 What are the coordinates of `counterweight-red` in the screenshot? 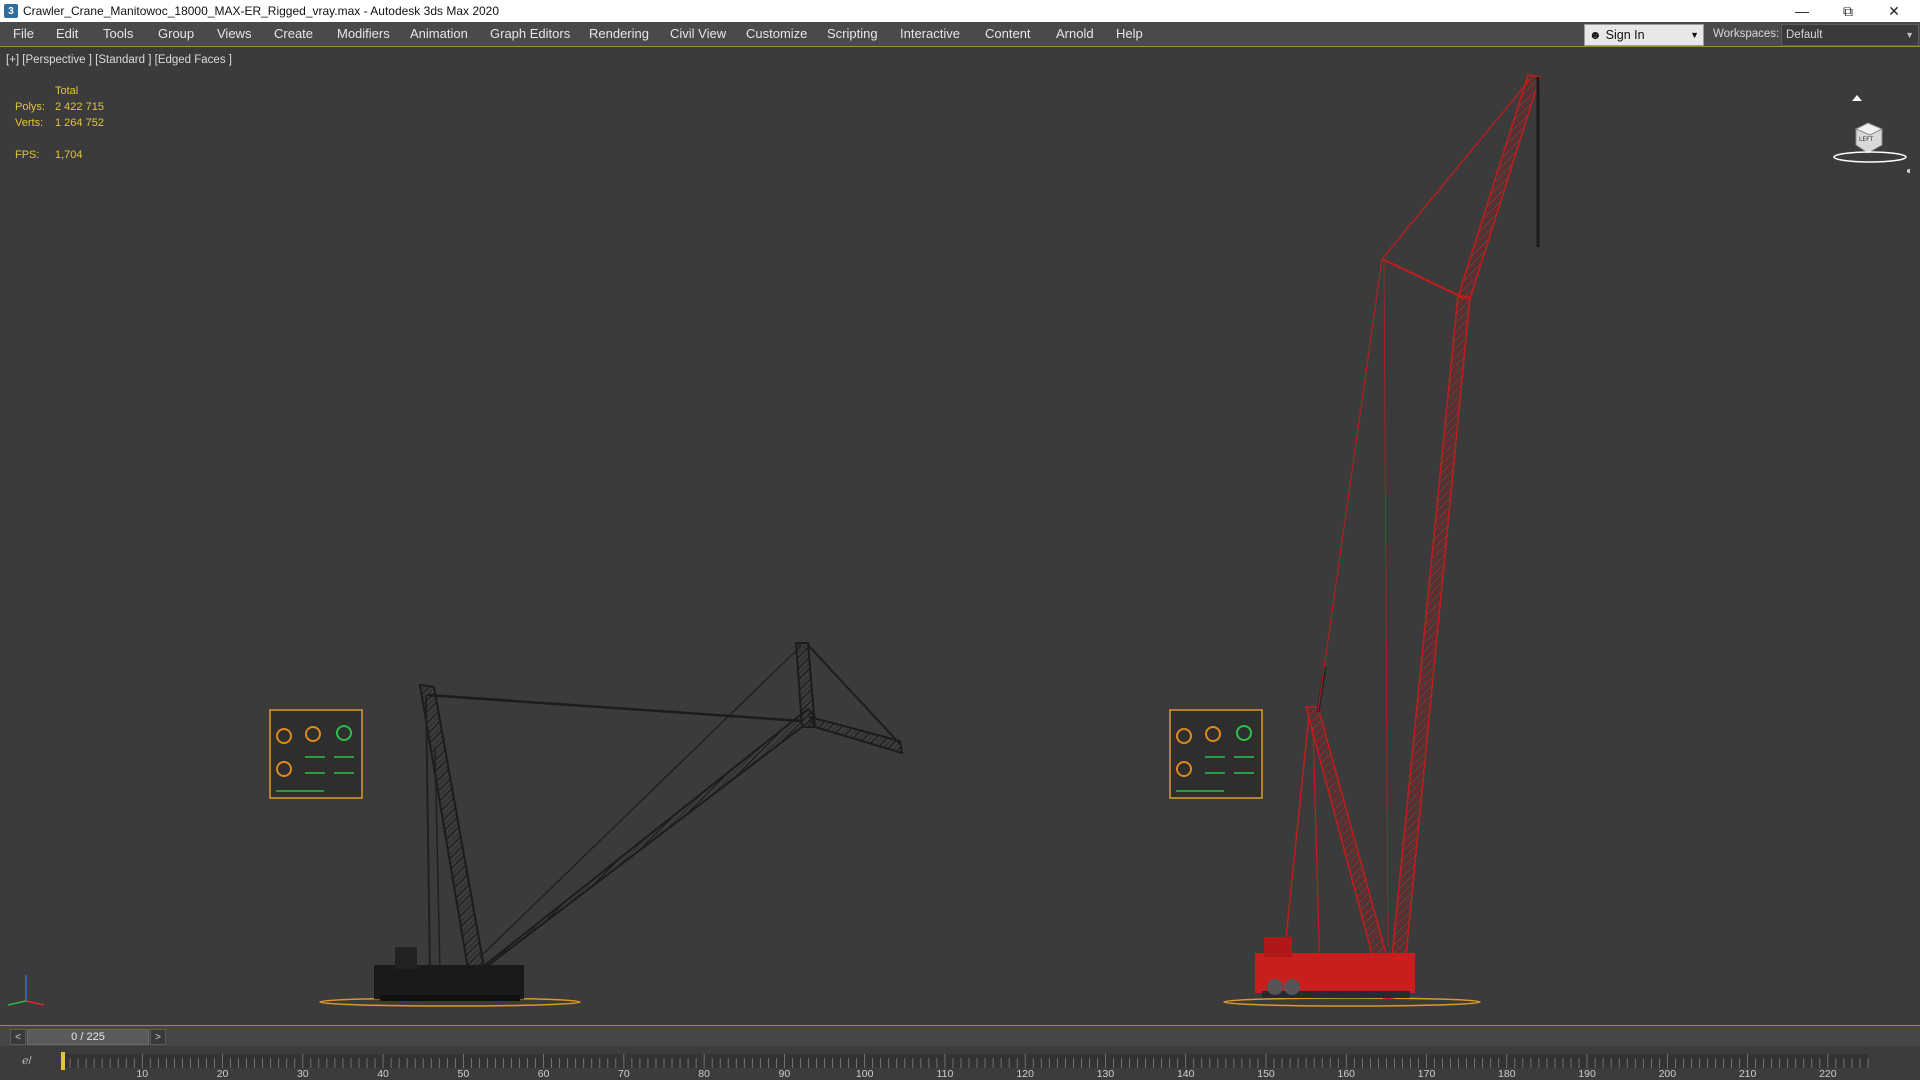 It's located at (1278, 947).